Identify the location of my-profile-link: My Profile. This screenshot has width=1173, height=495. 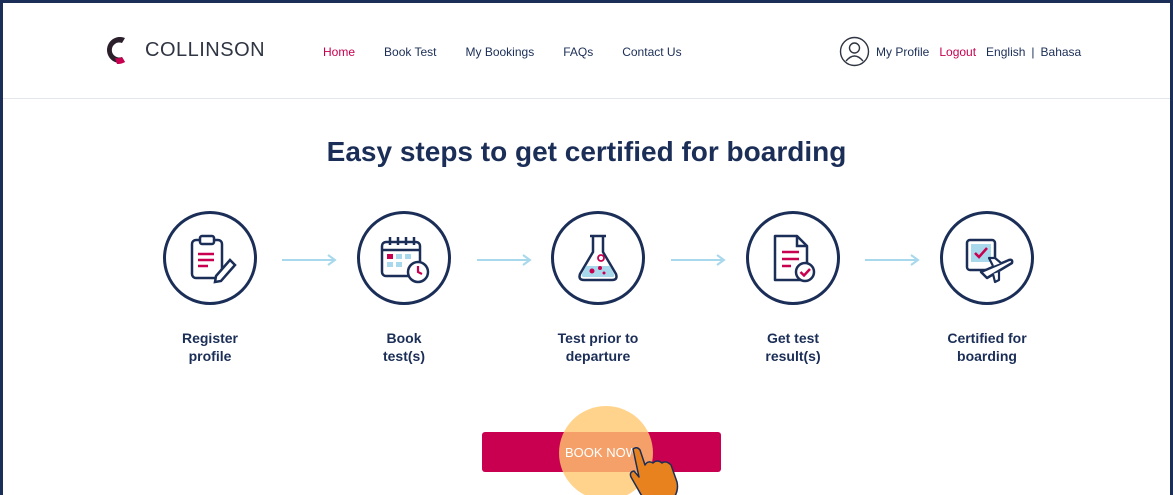
(902, 52).